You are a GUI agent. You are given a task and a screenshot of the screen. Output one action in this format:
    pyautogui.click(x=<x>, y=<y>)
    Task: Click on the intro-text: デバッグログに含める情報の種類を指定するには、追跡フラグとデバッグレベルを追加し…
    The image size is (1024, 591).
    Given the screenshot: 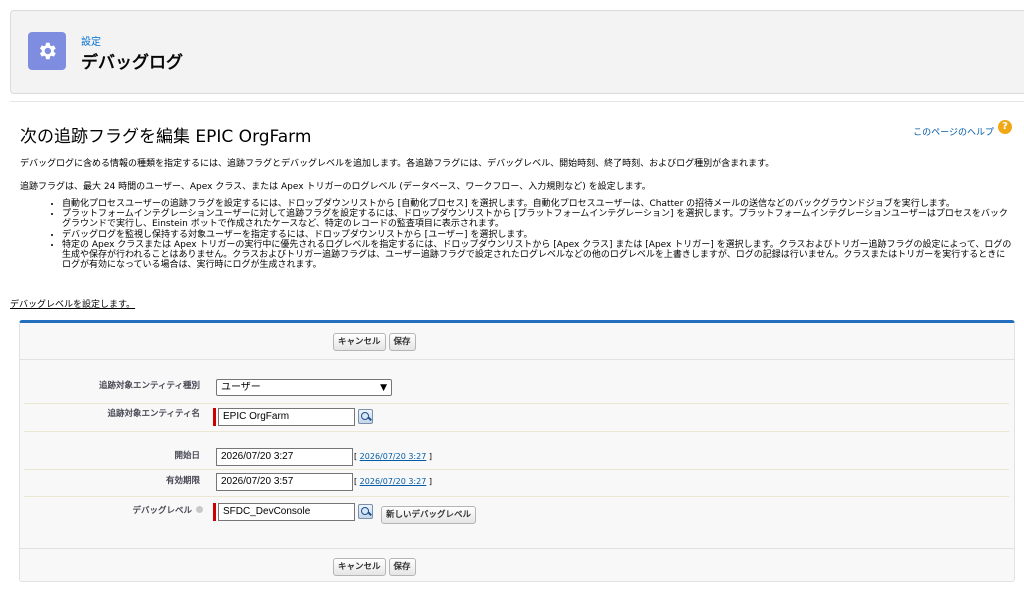 What is the action you would take?
    pyautogui.click(x=397, y=164)
    